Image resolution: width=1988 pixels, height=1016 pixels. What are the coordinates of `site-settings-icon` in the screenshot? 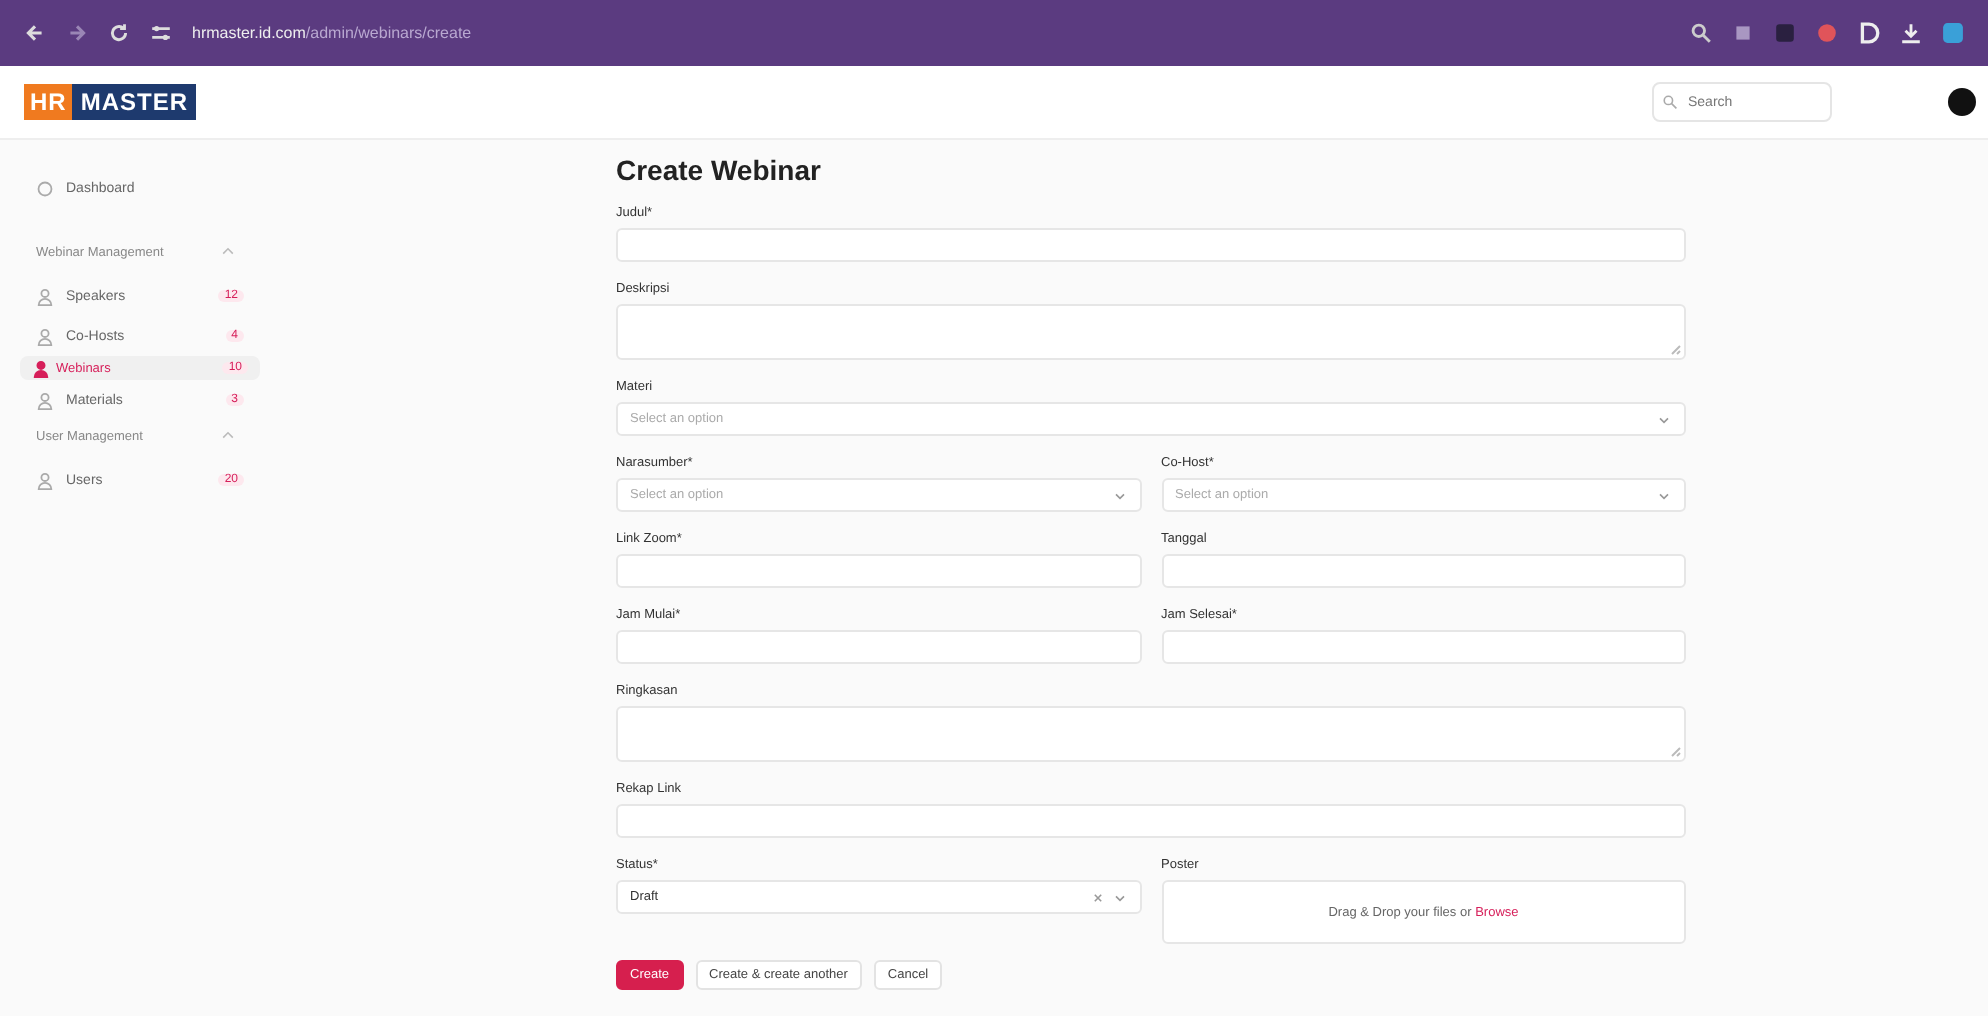 It's located at (161, 33).